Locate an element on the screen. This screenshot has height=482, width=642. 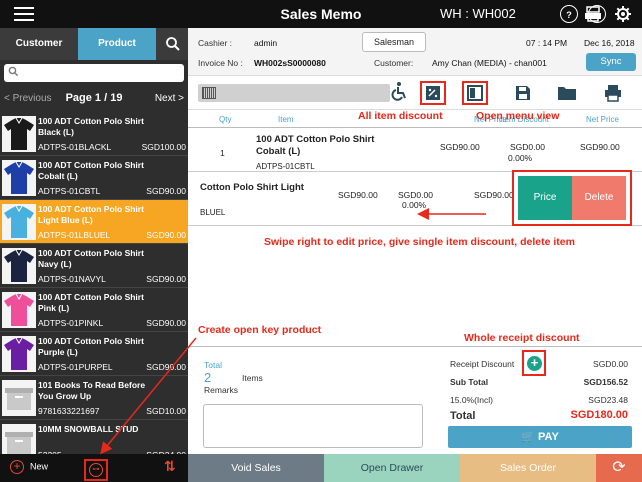
memo-toolbar is located at coordinates (415, 93).